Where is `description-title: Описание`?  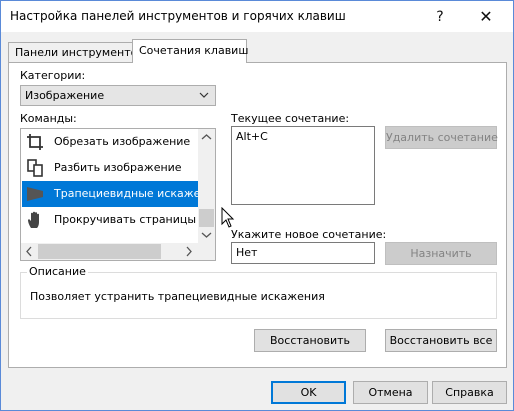 description-title: Описание is located at coordinates (57, 271).